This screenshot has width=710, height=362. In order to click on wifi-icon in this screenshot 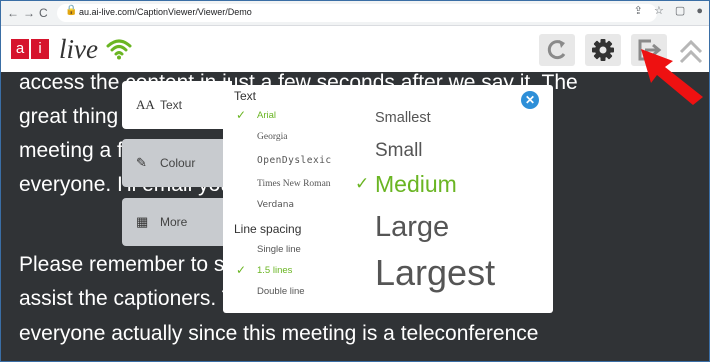, I will do `click(119, 49)`.